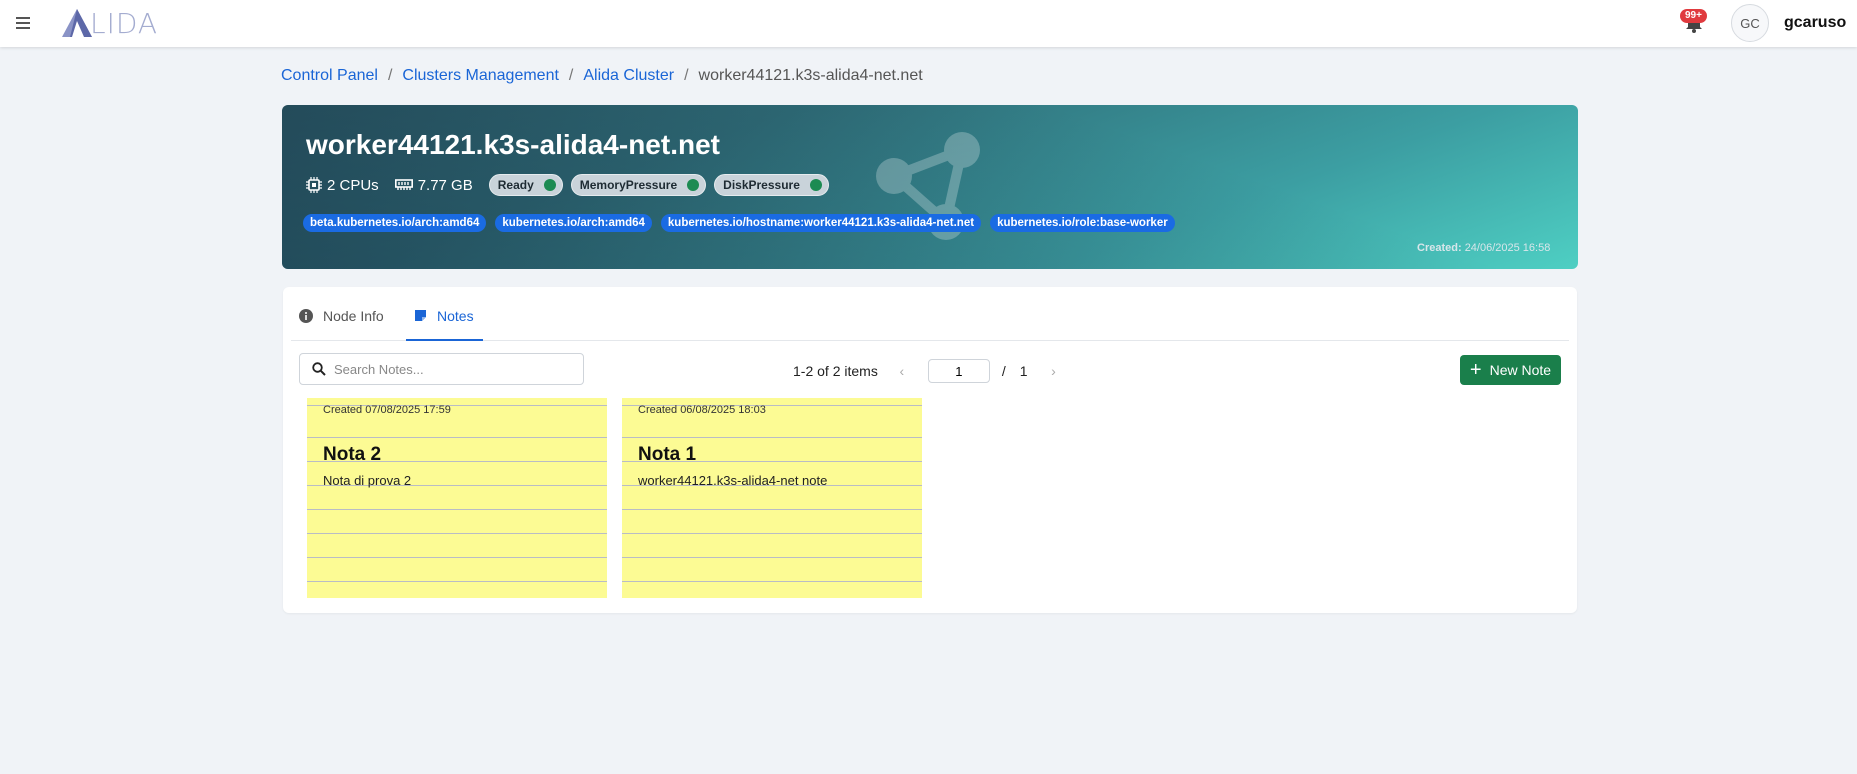 The width and height of the screenshot is (1857, 774). I want to click on label-chip: kubernetes.io/arch:amd64, so click(573, 223).